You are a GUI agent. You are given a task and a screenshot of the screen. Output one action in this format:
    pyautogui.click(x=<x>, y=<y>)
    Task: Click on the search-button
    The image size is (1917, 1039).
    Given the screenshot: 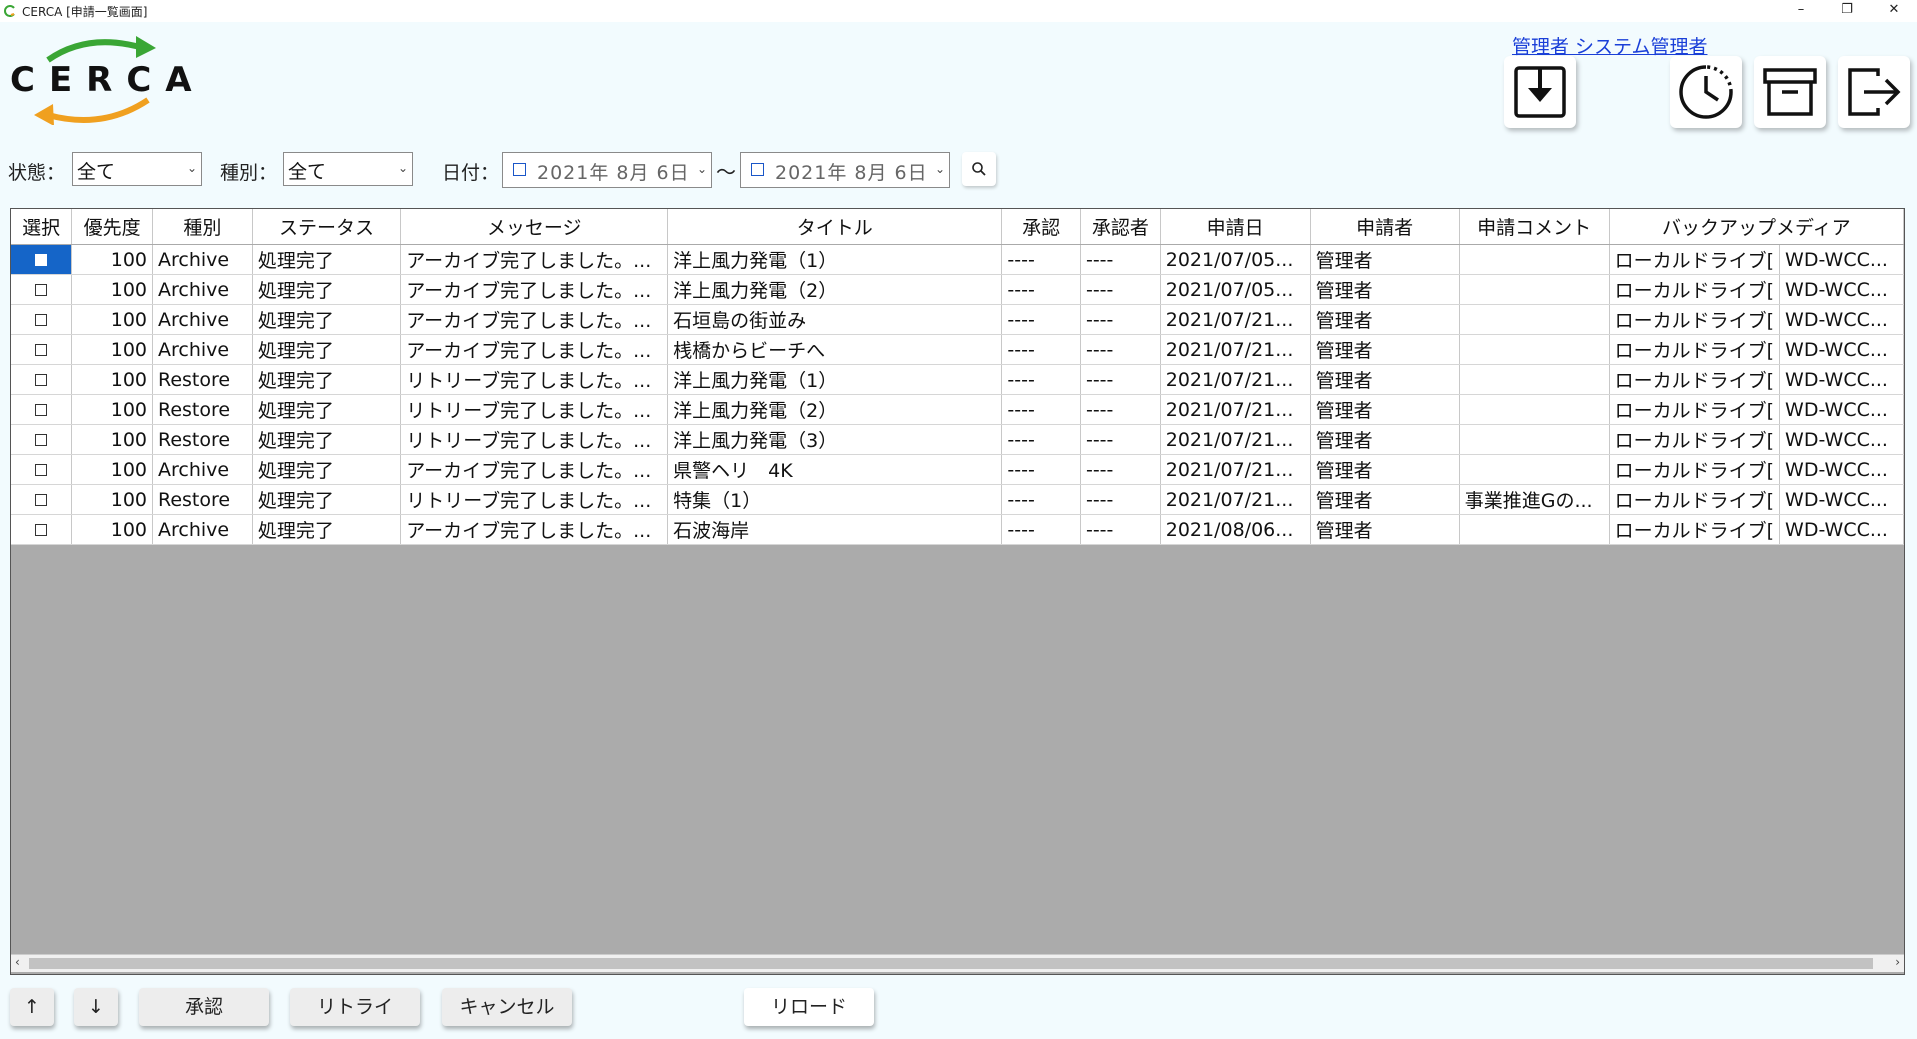 What is the action you would take?
    pyautogui.click(x=979, y=169)
    